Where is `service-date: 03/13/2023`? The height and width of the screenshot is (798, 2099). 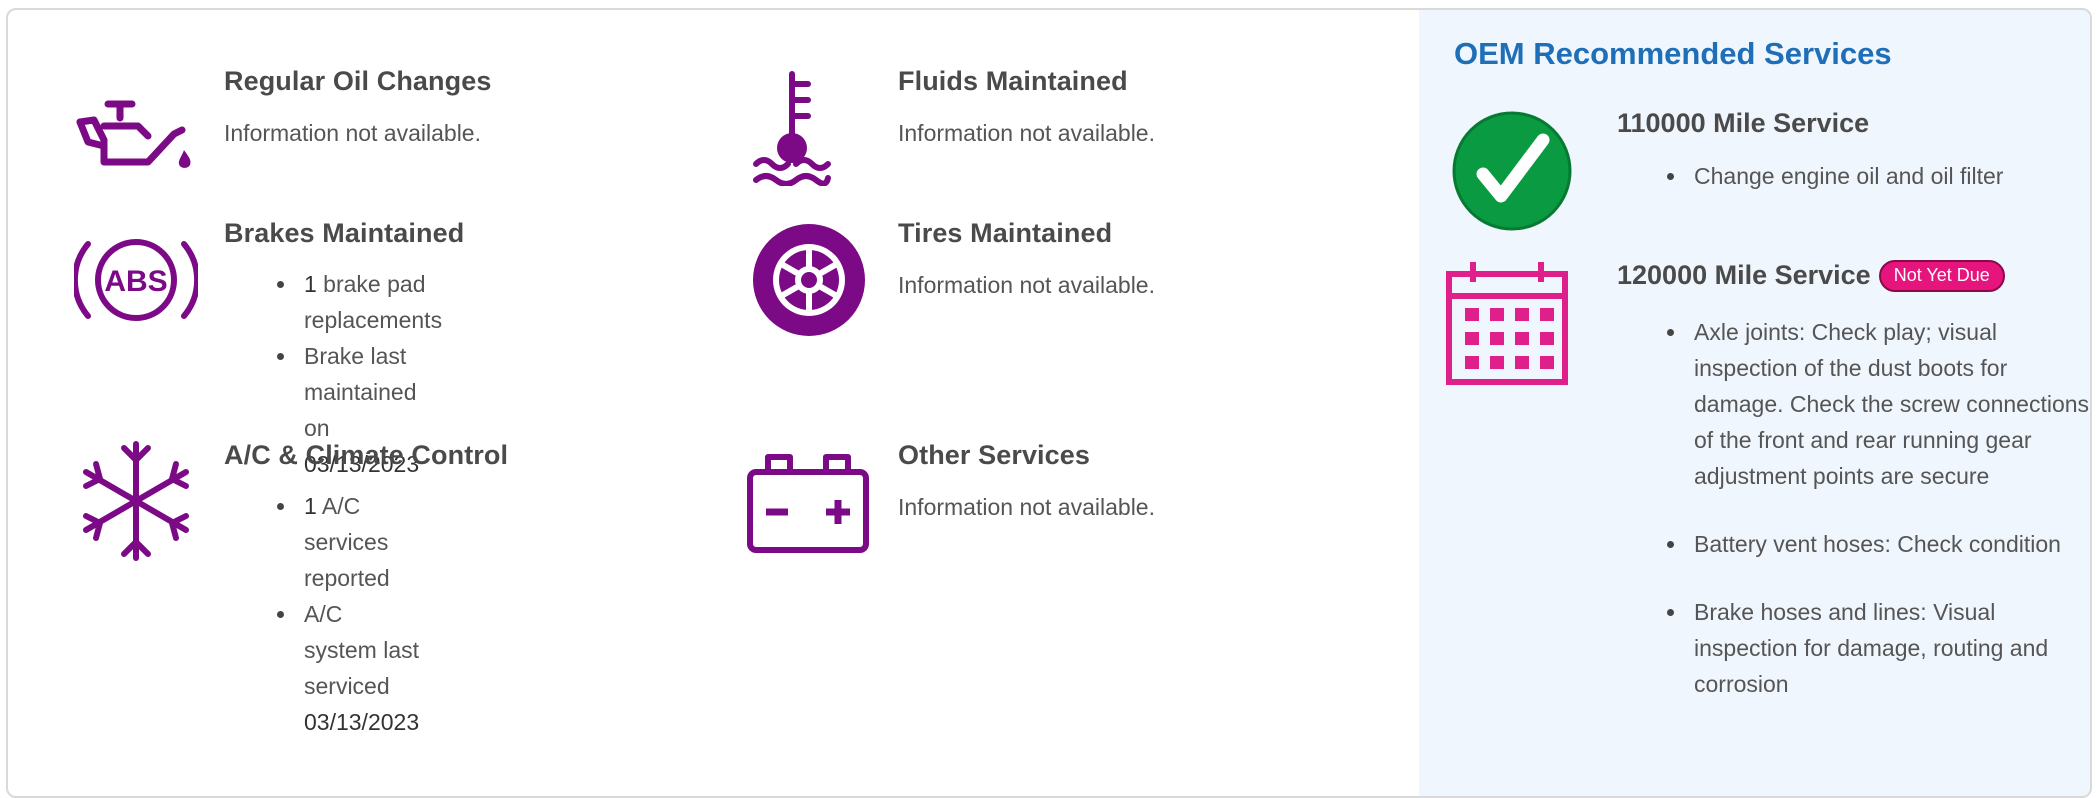 service-date: 03/13/2023 is located at coordinates (362, 722).